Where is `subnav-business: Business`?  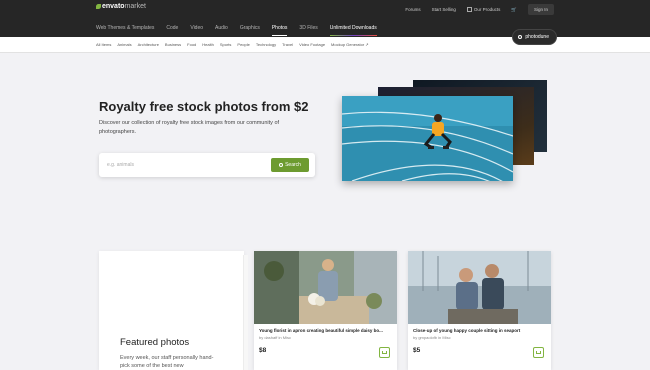
subnav-business: Business is located at coordinates (173, 44).